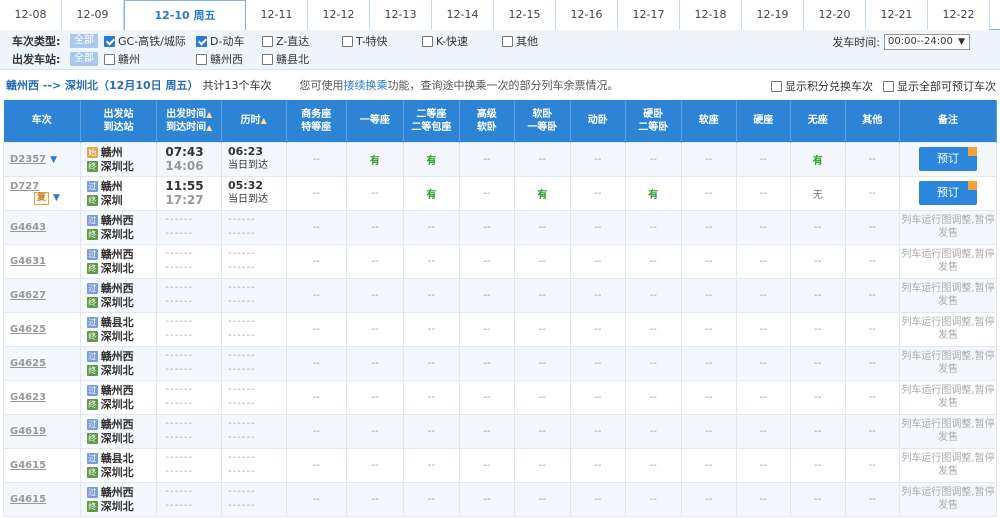 This screenshot has width=1000, height=519. What do you see at coordinates (28, 431) in the screenshot?
I see `train-number-link: G4619` at bounding box center [28, 431].